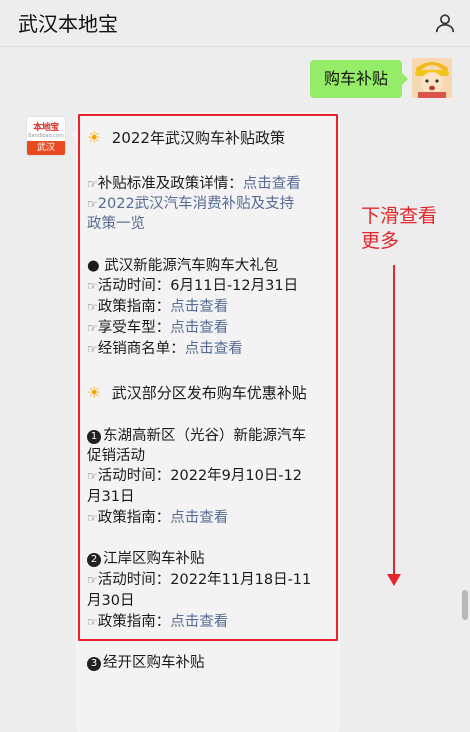 The height and width of the screenshot is (732, 470). What do you see at coordinates (46, 128) in the screenshot?
I see `logo-text: 本地宝` at bounding box center [46, 128].